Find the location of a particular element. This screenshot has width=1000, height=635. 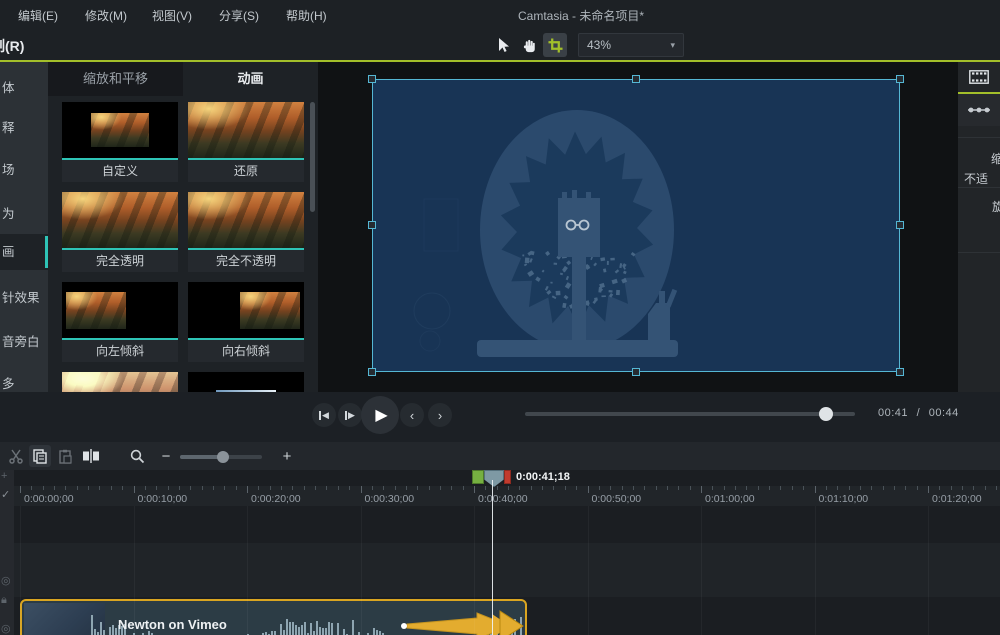

crop-tool-button is located at coordinates (555, 45).